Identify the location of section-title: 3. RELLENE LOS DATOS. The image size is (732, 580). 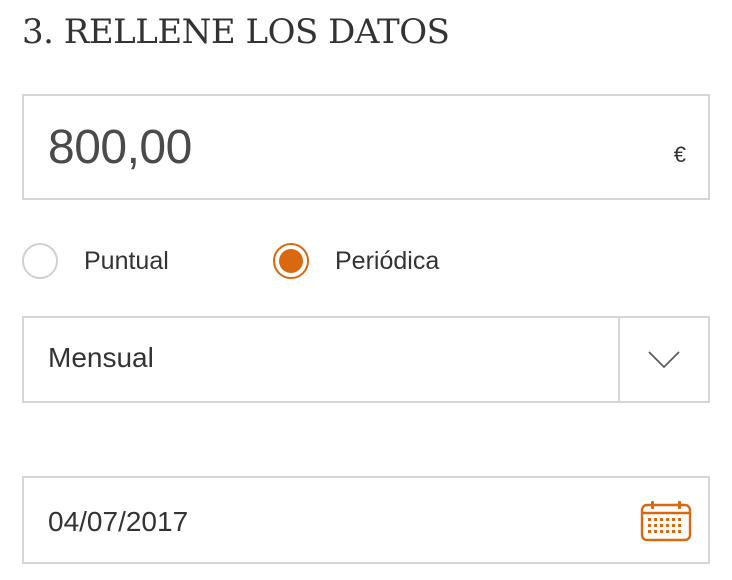
(236, 32).